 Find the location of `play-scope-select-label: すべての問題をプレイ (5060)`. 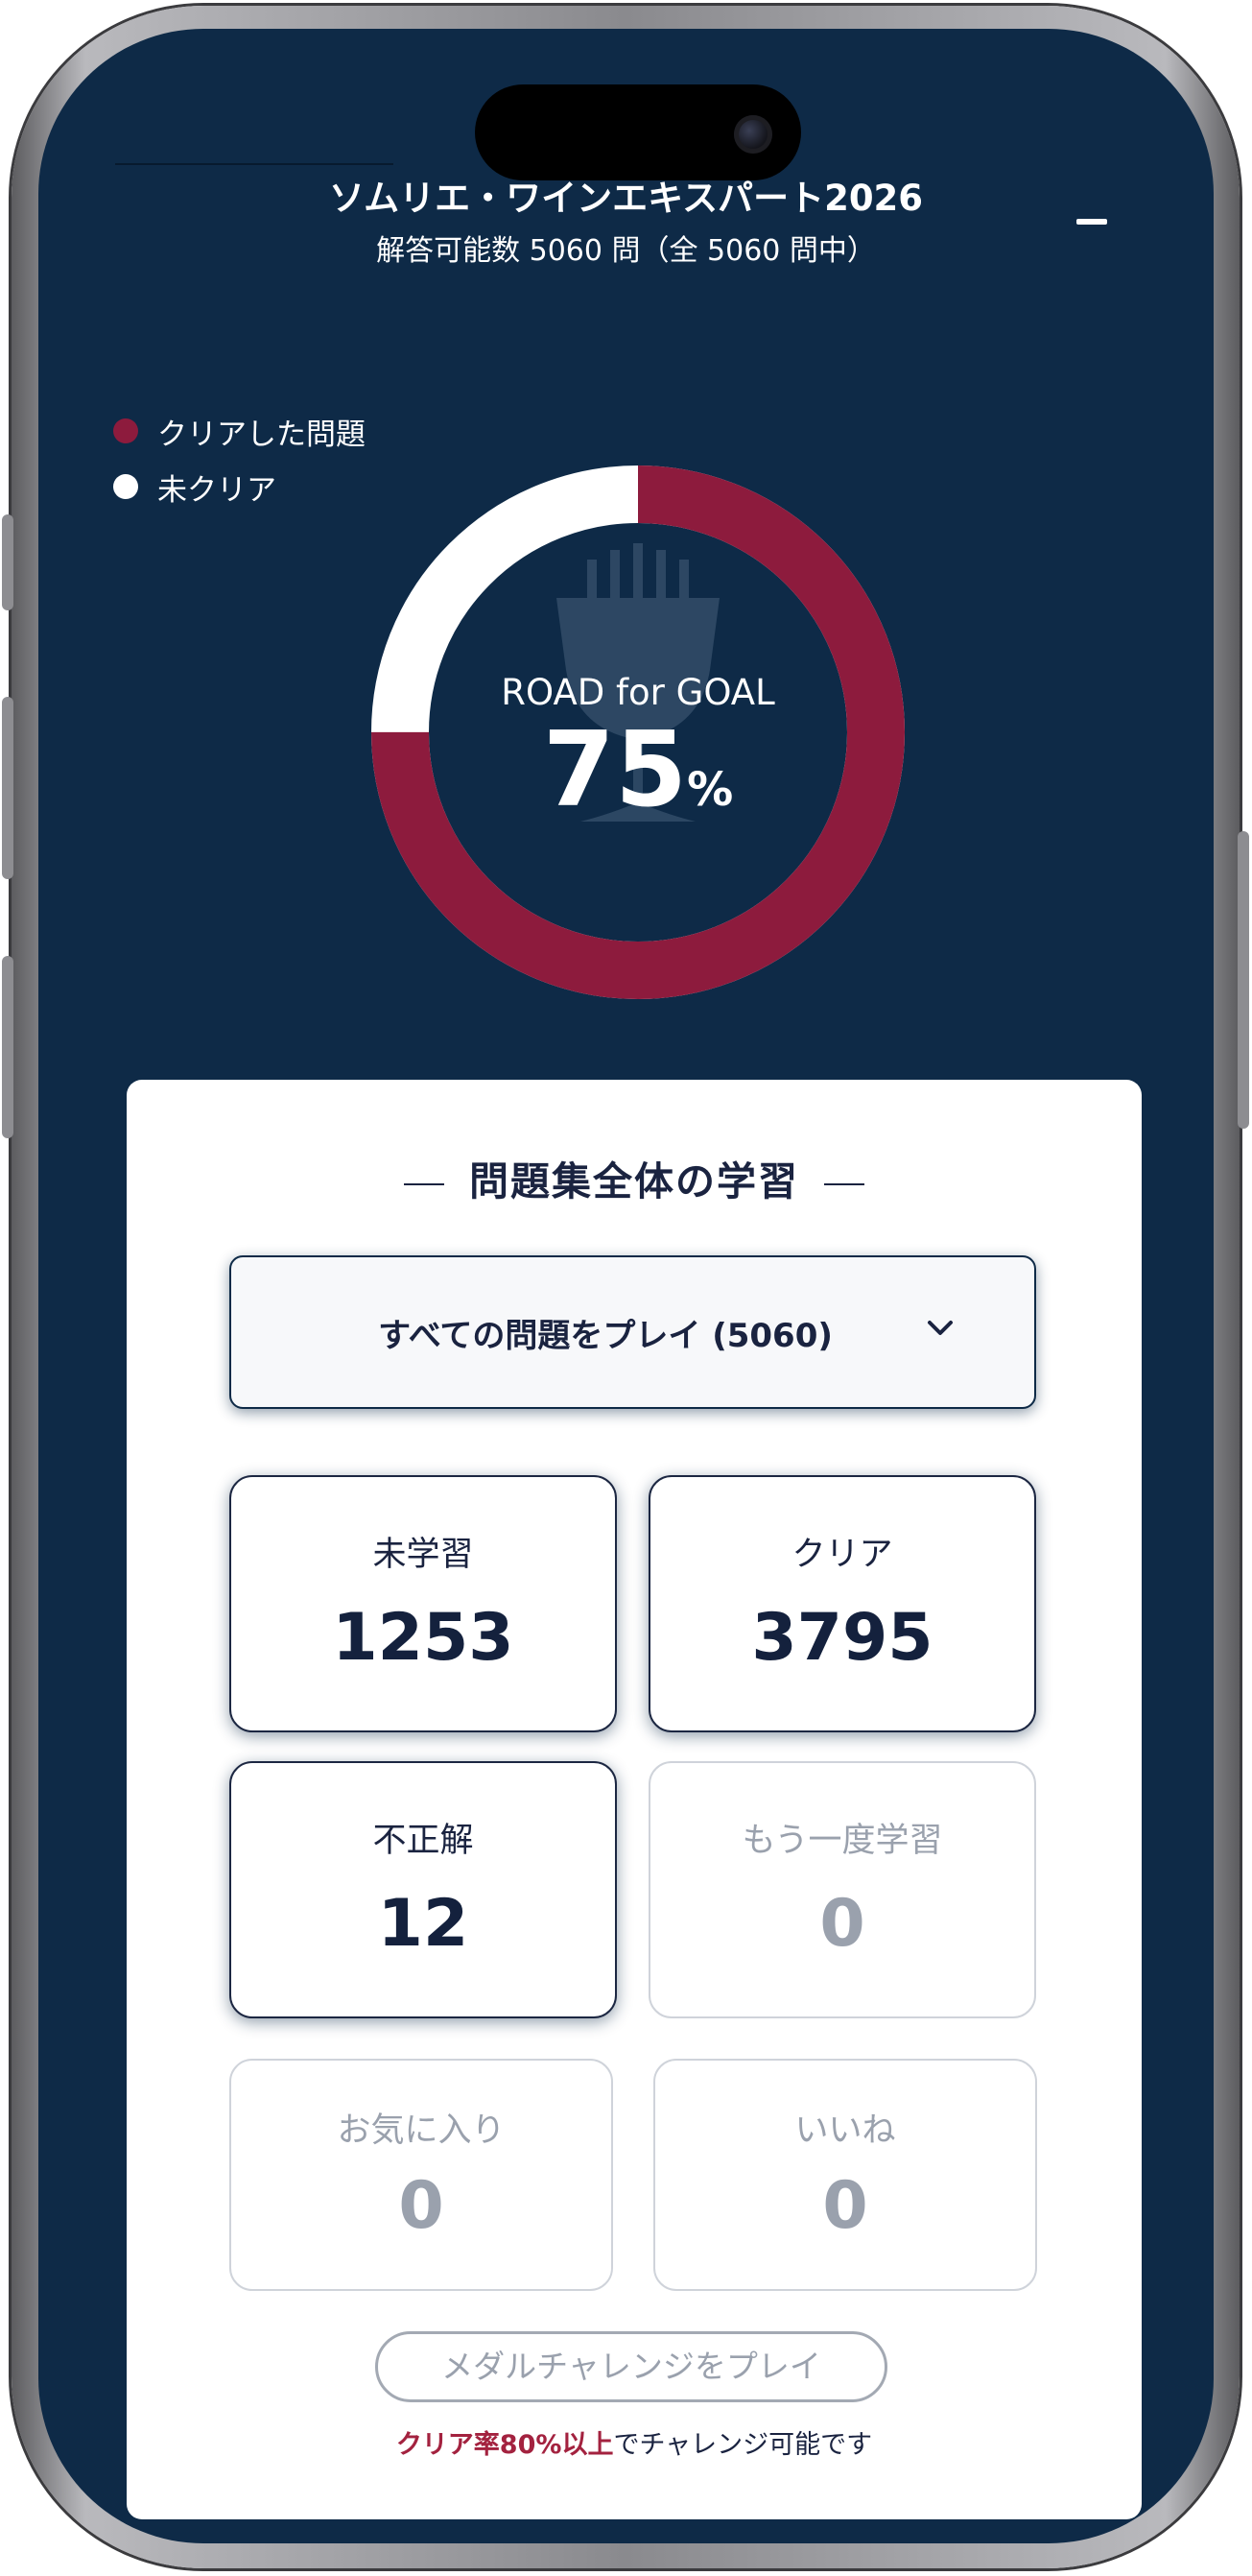

play-scope-select-label: すべての問題をプレイ (5060) is located at coordinates (605, 1336).